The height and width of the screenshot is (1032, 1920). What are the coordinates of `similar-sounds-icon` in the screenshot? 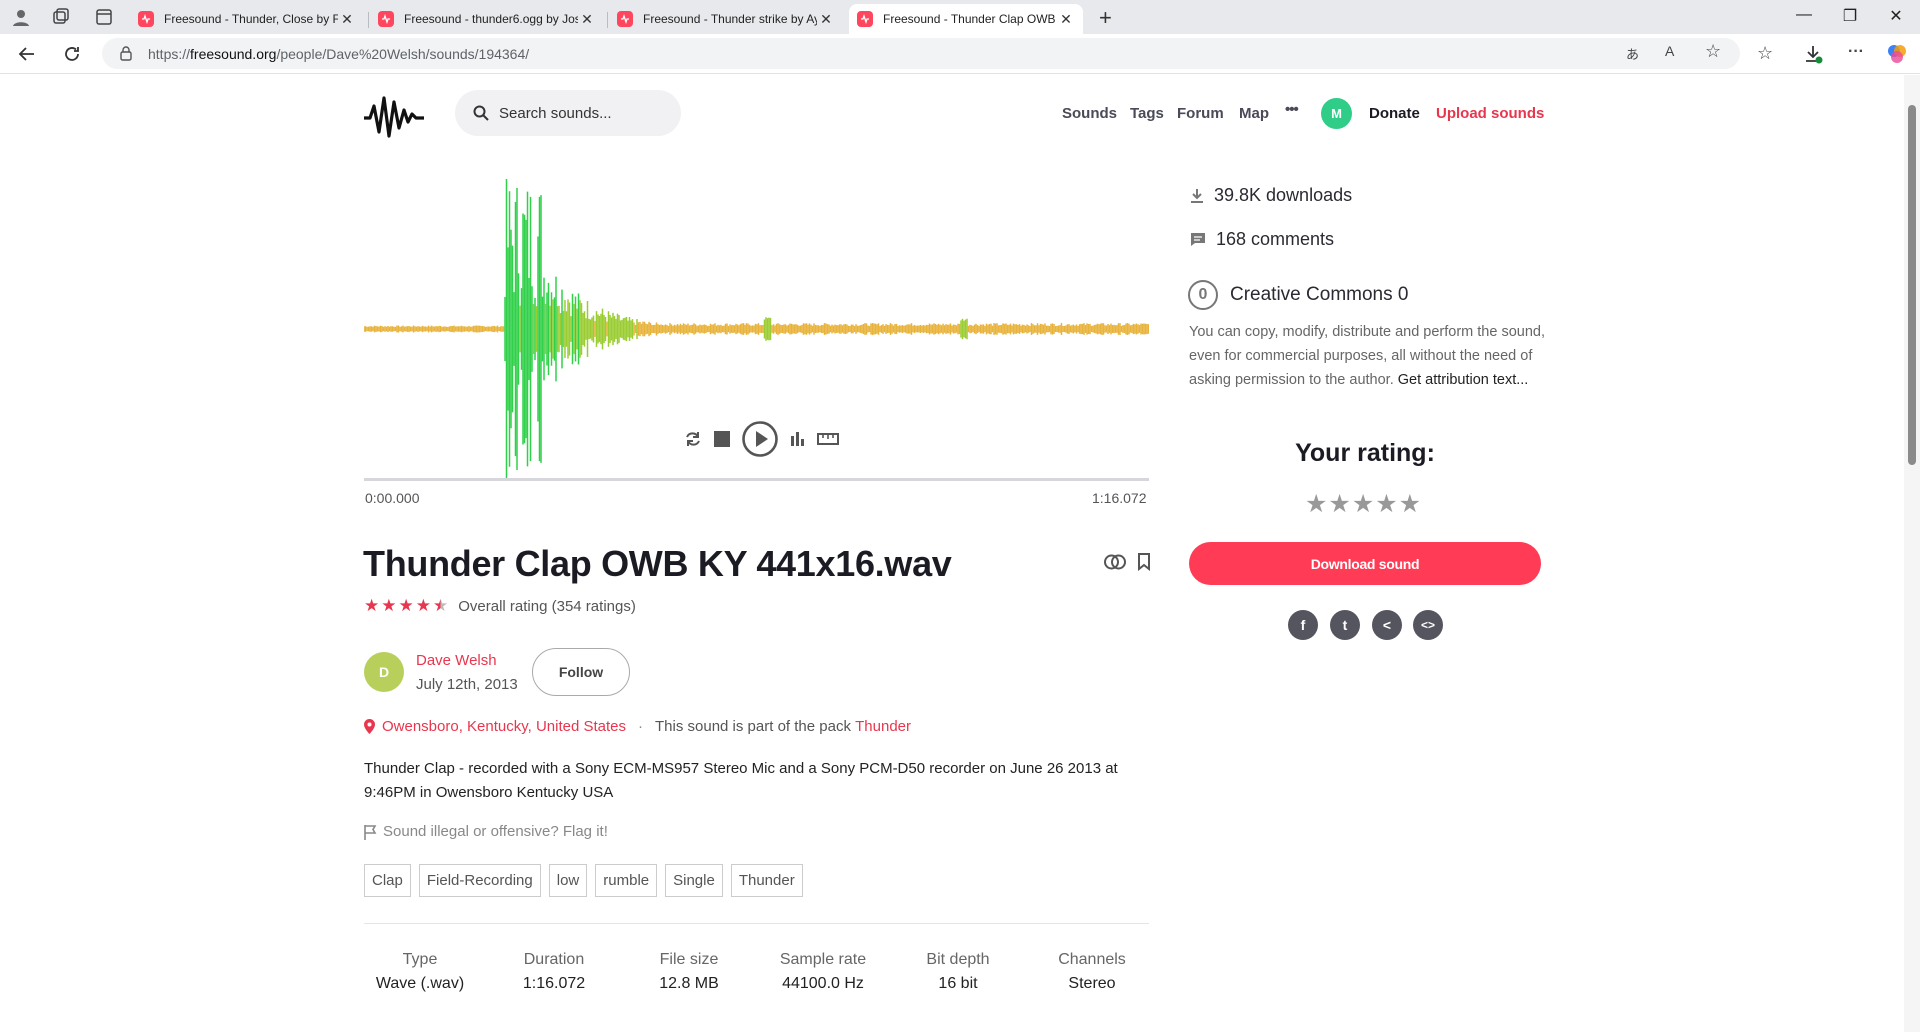 It's located at (1115, 562).